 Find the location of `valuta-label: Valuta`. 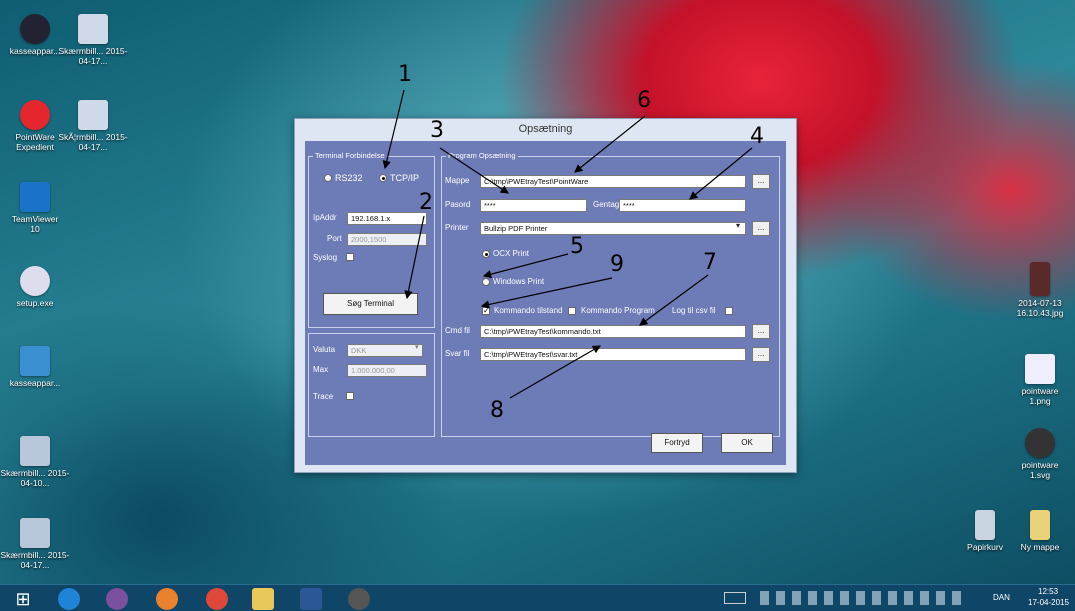

valuta-label: Valuta is located at coordinates (324, 349).